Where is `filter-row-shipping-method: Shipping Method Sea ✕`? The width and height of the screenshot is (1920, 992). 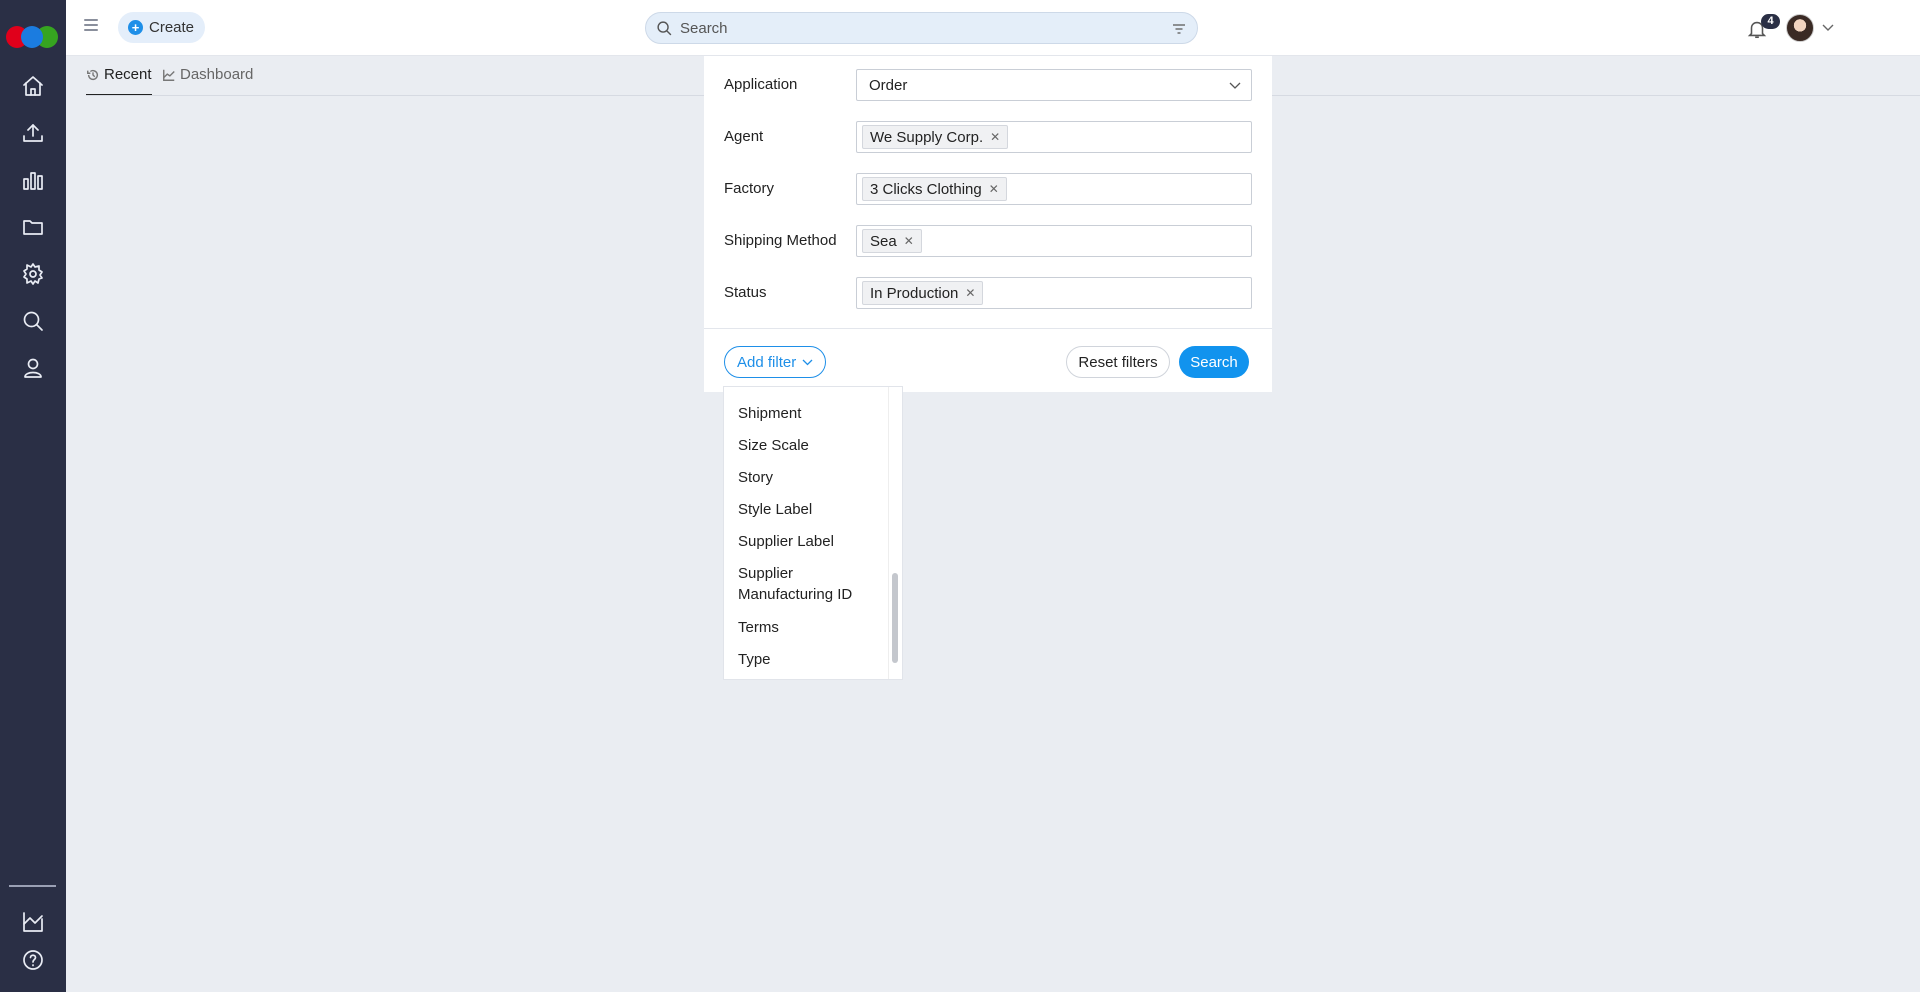 filter-row-shipping-method: Shipping Method Sea ✕ is located at coordinates (988, 241).